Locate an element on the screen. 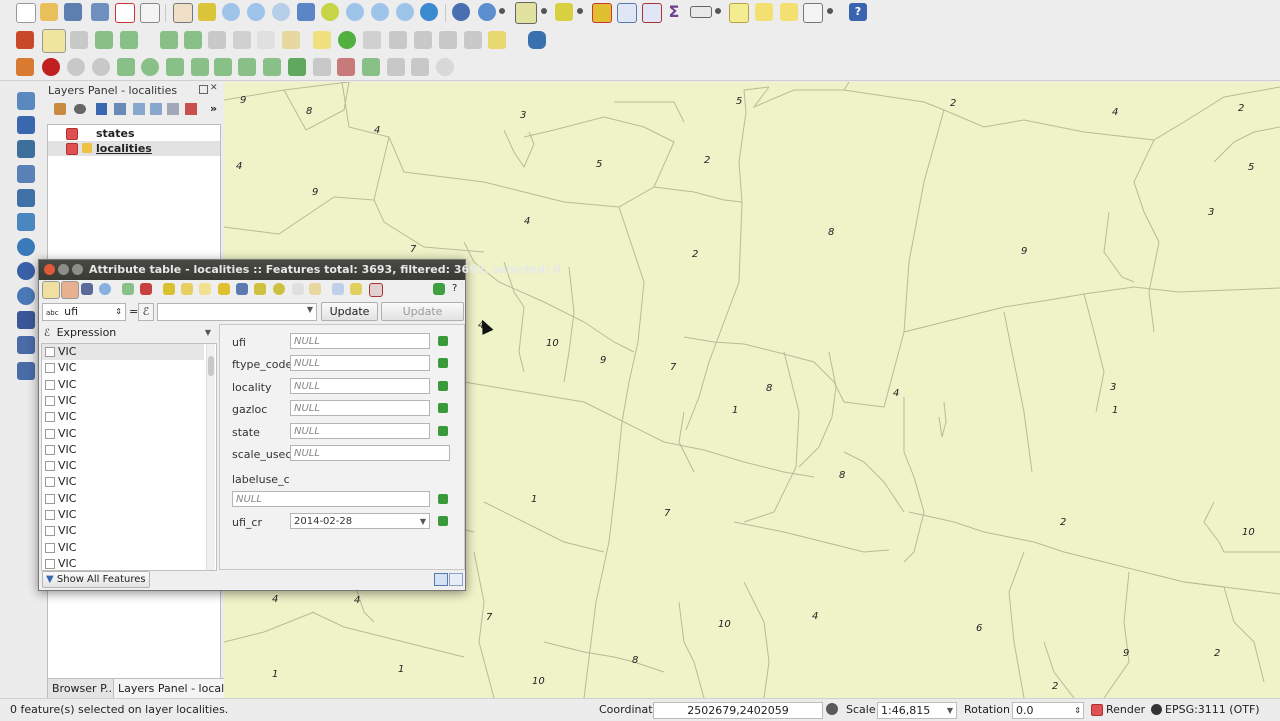 This screenshot has width=1280, height=721. expression-header: ℰ Expression ▼ is located at coordinates (128, 332).